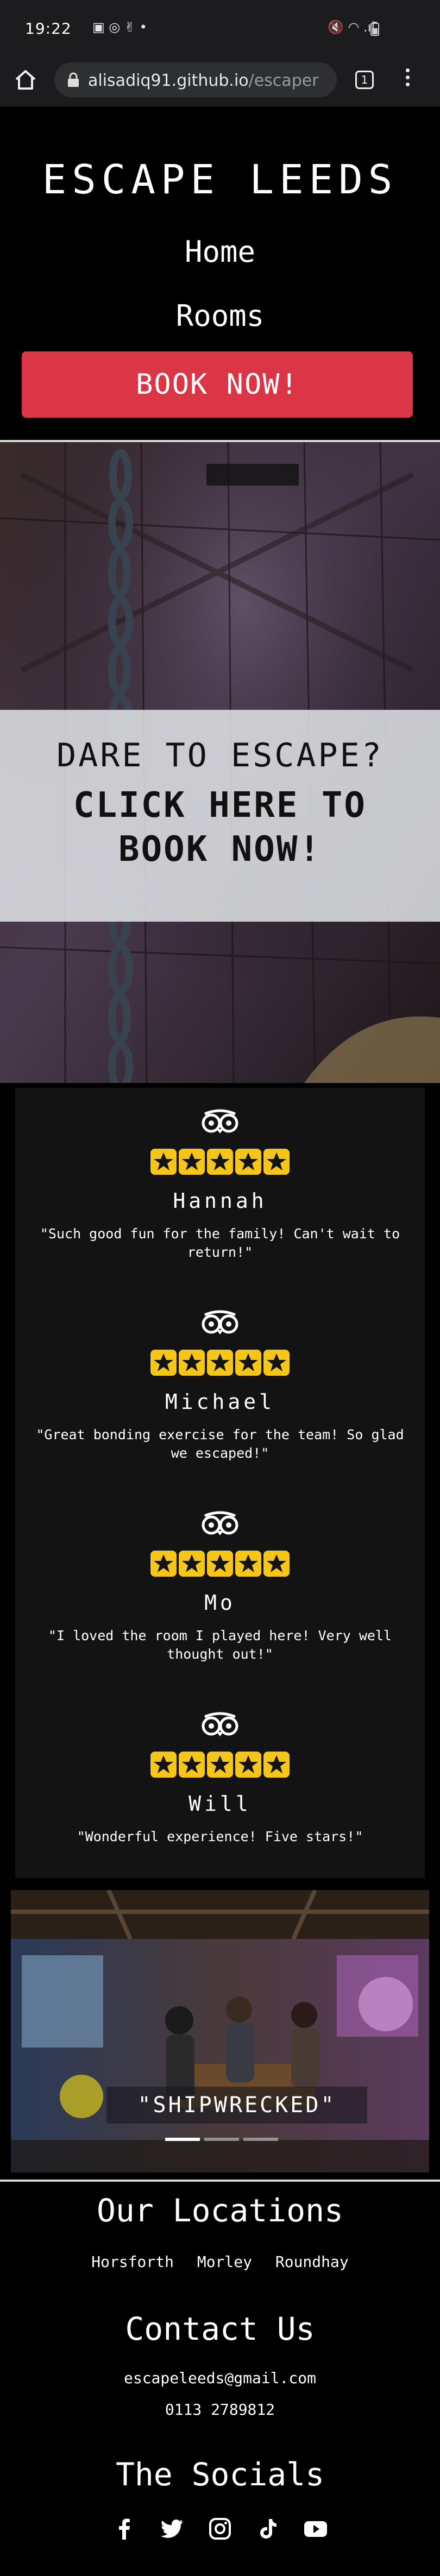  I want to click on locations-list: Horsforth Morley Roundhay, so click(220, 2262).